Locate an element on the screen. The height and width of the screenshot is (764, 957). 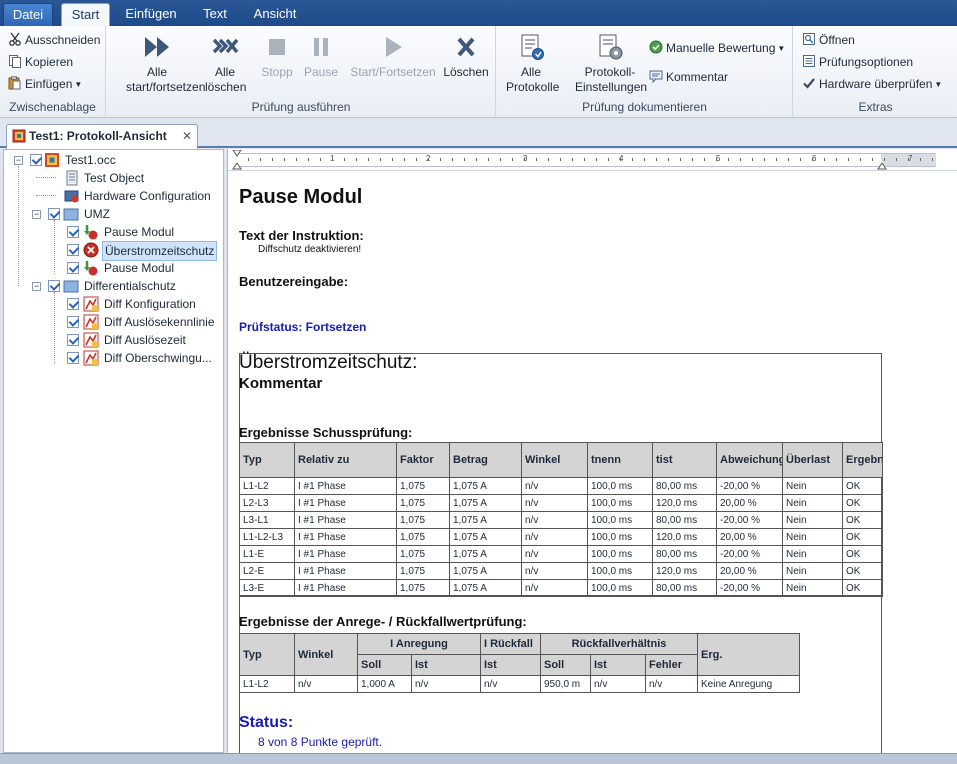
all-clear-button: Alle löschen is located at coordinates (225, 63).